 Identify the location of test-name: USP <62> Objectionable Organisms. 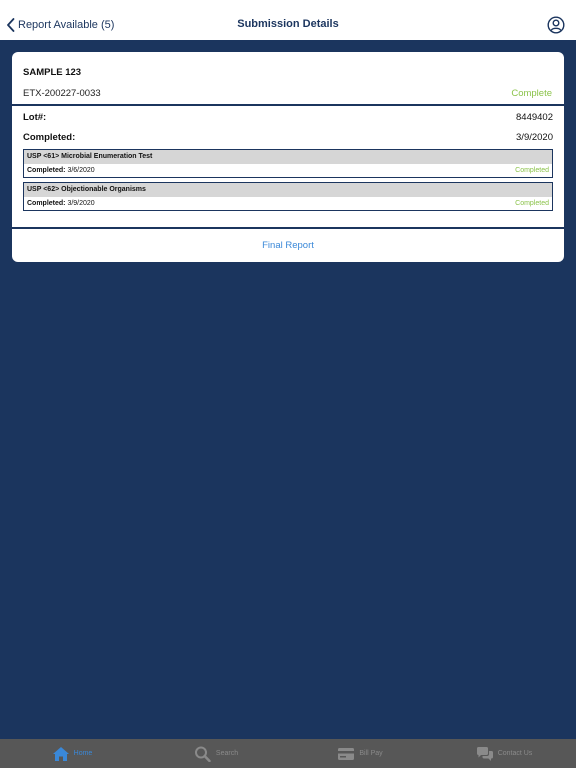
(288, 190).